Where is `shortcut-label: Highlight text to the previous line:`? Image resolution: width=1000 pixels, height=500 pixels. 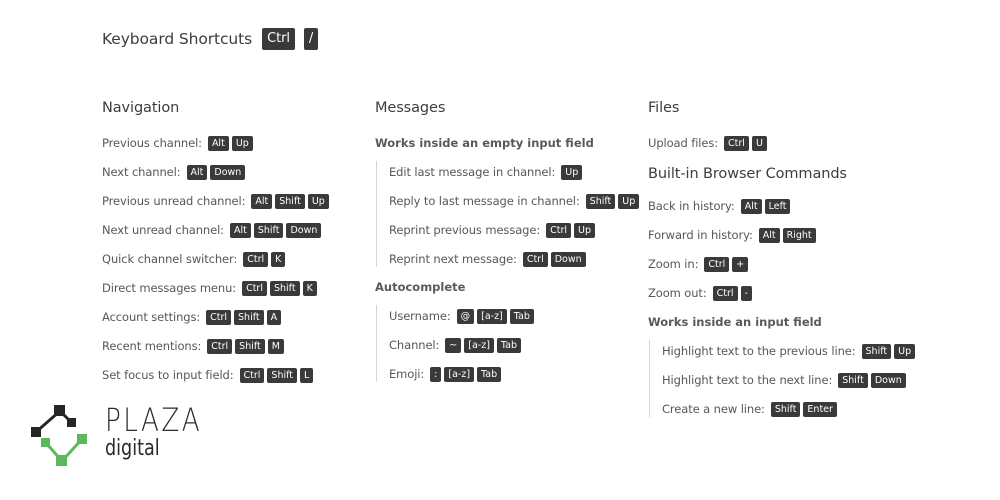
shortcut-label: Highlight text to the previous line: is located at coordinates (759, 351).